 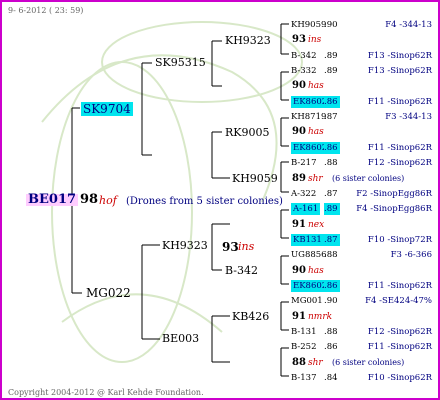 I want to click on queen-year: 98, so click(x=89, y=199).